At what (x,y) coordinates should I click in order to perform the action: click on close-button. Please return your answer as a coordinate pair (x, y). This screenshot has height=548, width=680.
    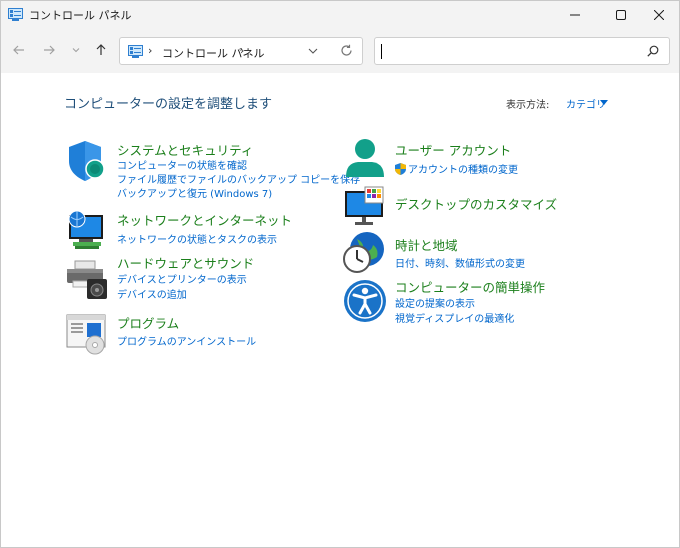
    Looking at the image, I should click on (658, 15).